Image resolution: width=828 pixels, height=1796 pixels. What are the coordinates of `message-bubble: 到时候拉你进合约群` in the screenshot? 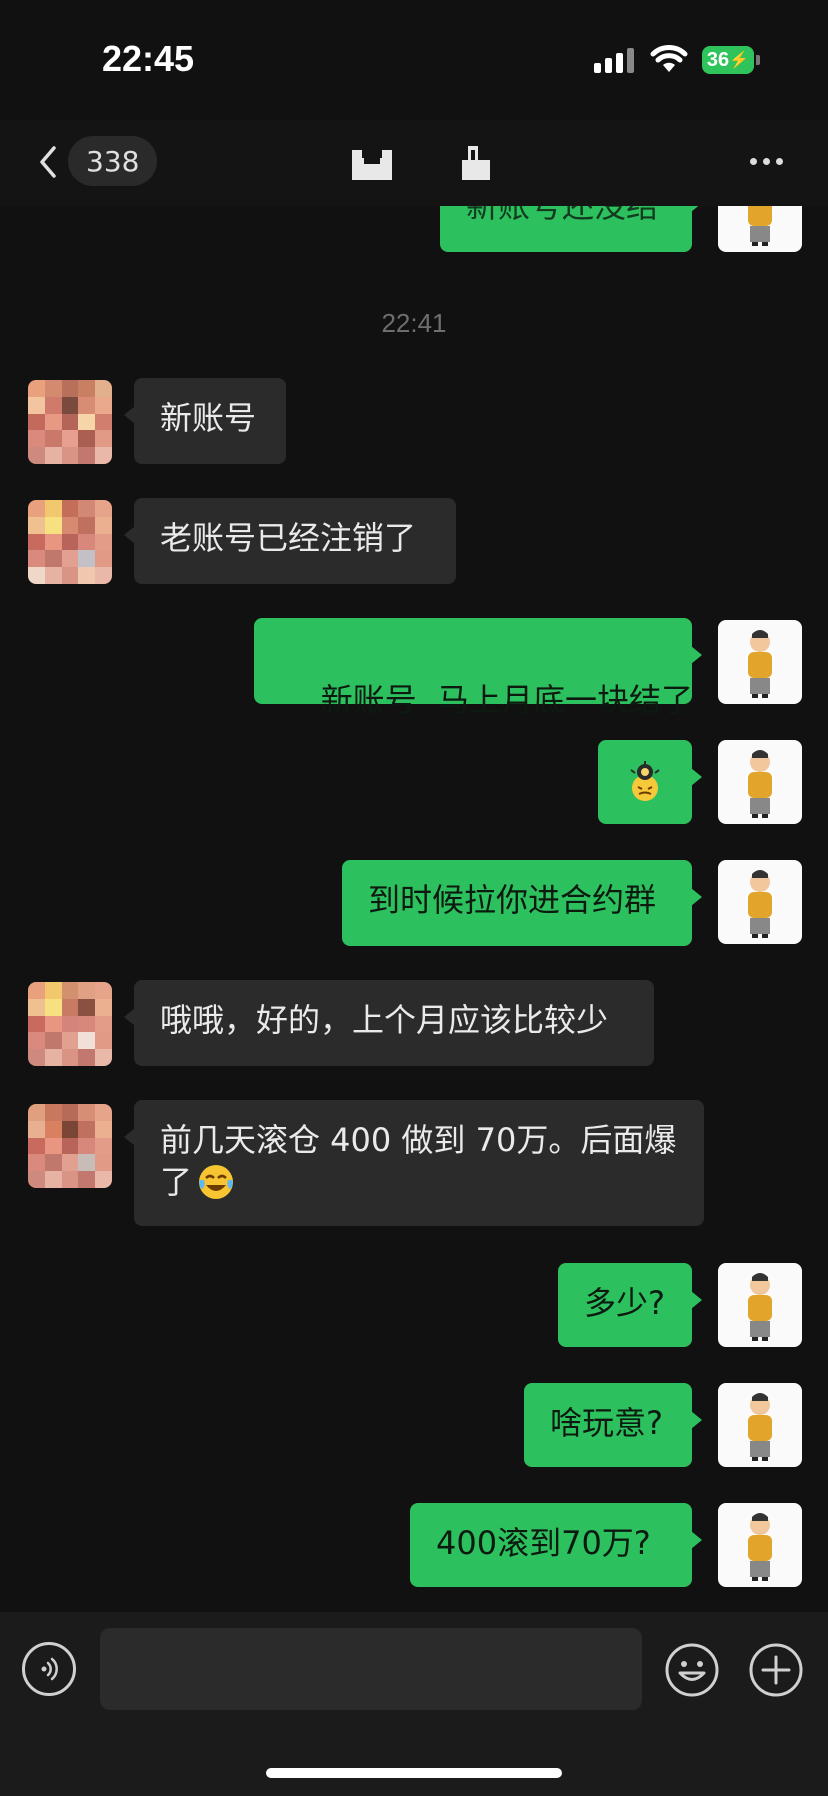 It's located at (522, 903).